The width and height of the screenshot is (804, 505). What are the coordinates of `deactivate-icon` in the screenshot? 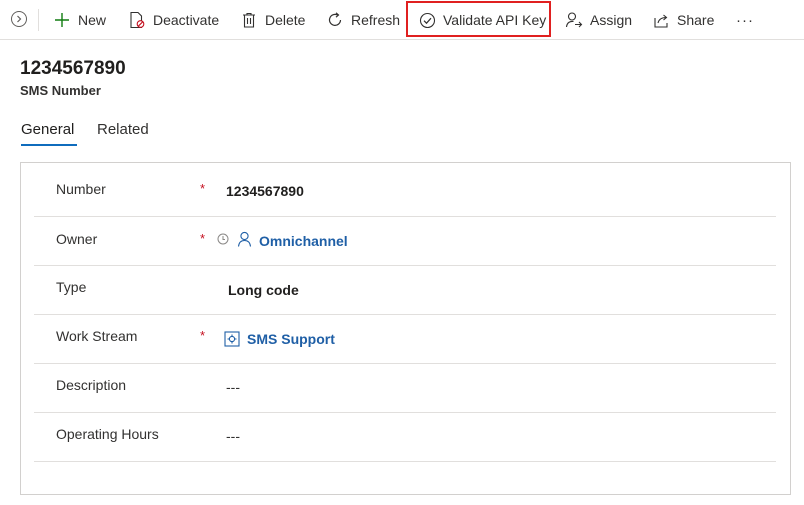 It's located at (137, 20).